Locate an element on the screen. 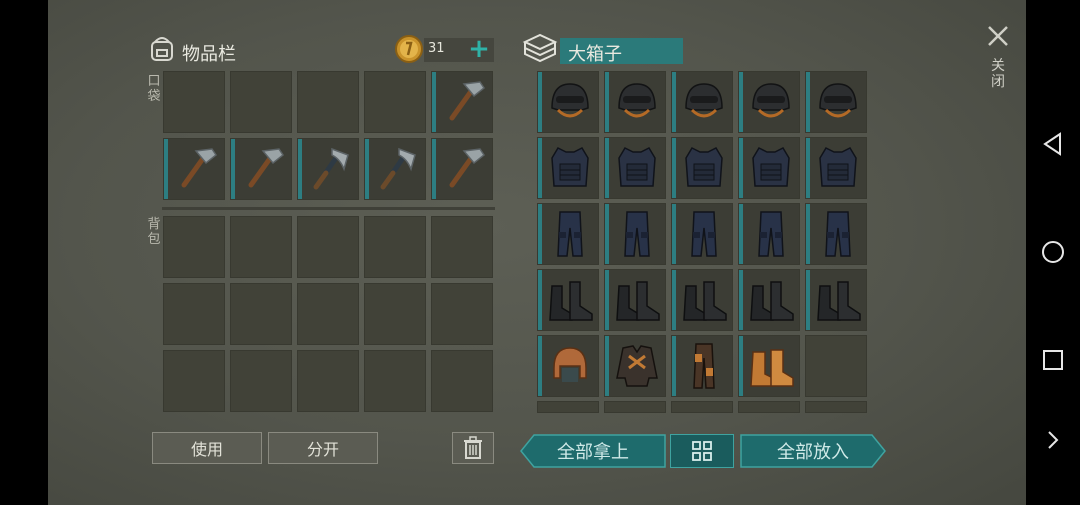 The height and width of the screenshot is (505, 1080). close-icon is located at coordinates (998, 36).